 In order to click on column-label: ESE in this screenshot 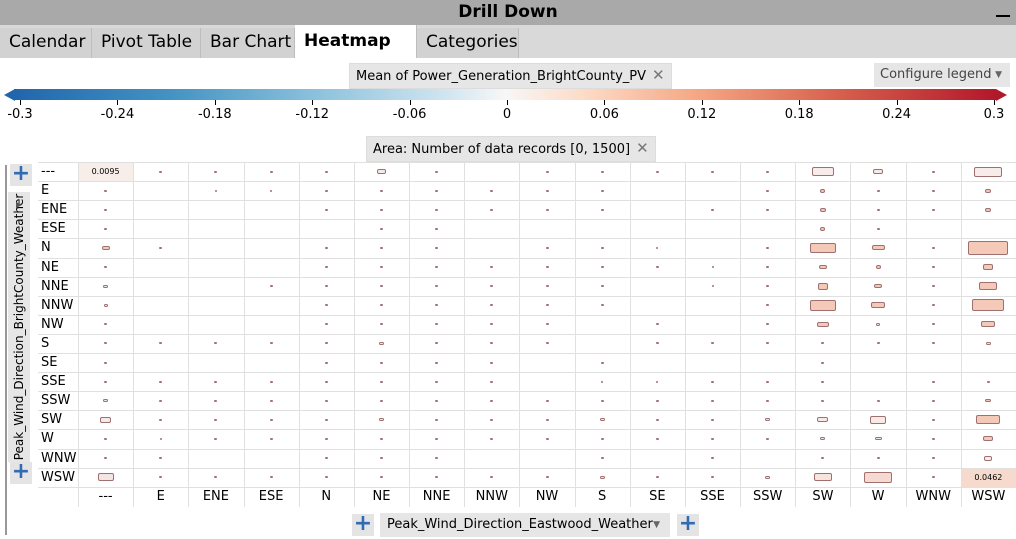, I will do `click(271, 496)`.